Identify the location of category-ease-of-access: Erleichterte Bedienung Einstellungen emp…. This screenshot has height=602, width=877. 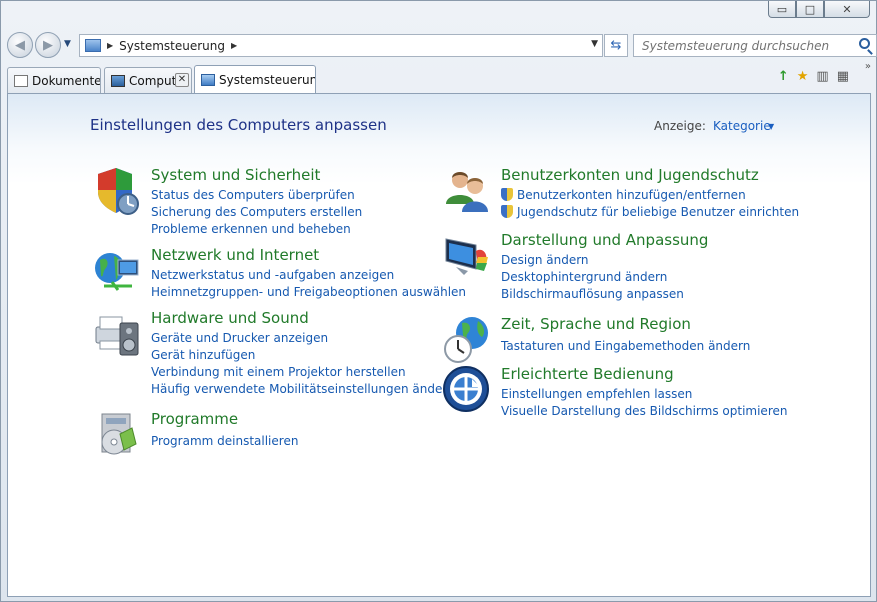
(652, 395).